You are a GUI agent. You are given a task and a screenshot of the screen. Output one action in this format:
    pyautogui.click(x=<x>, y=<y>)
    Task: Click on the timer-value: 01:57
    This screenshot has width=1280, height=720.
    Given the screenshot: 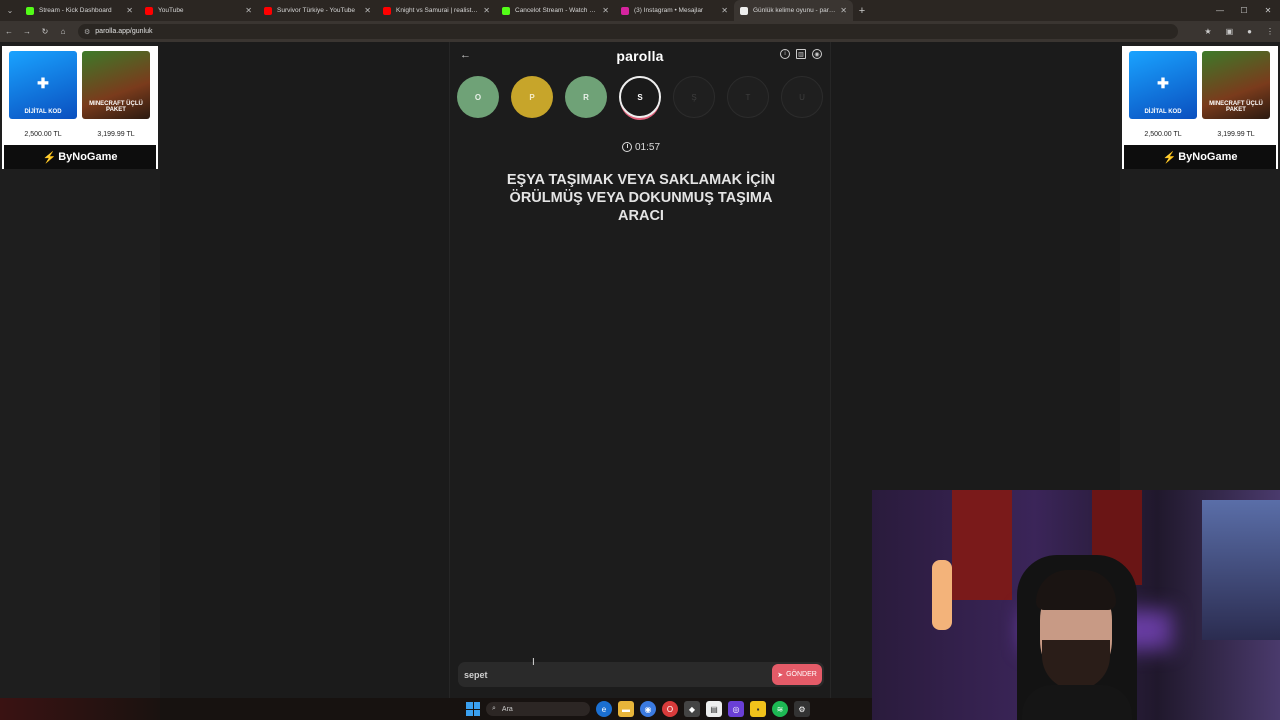 What is the action you would take?
    pyautogui.click(x=647, y=147)
    